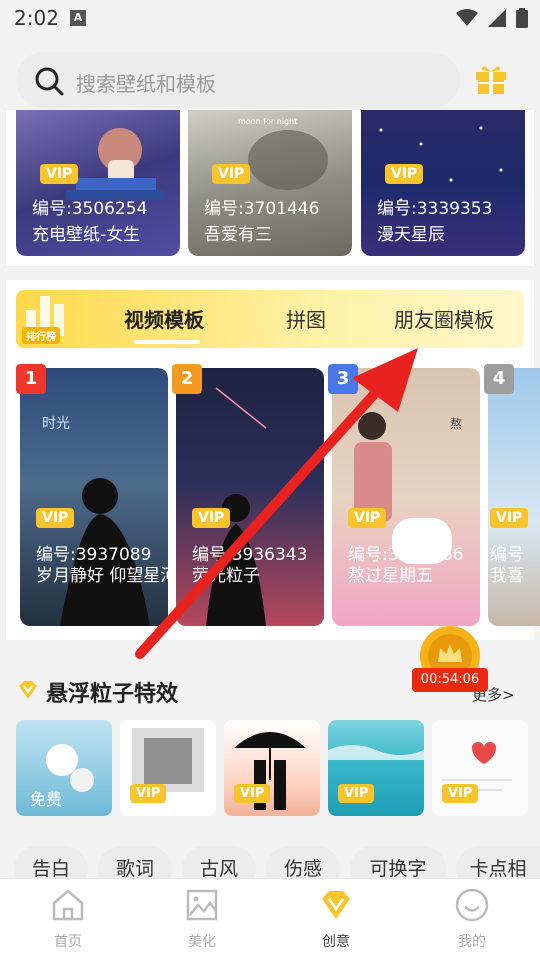  Describe the element at coordinates (202, 905) in the screenshot. I see `image-icon` at that location.